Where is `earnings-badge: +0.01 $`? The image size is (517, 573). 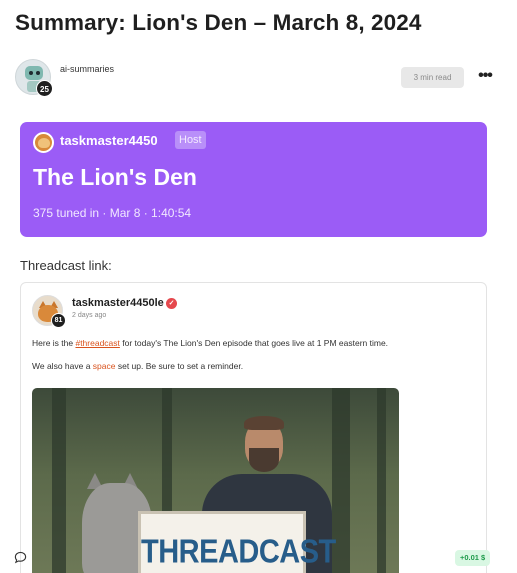
earnings-badge: +0.01 $ is located at coordinates (473, 558).